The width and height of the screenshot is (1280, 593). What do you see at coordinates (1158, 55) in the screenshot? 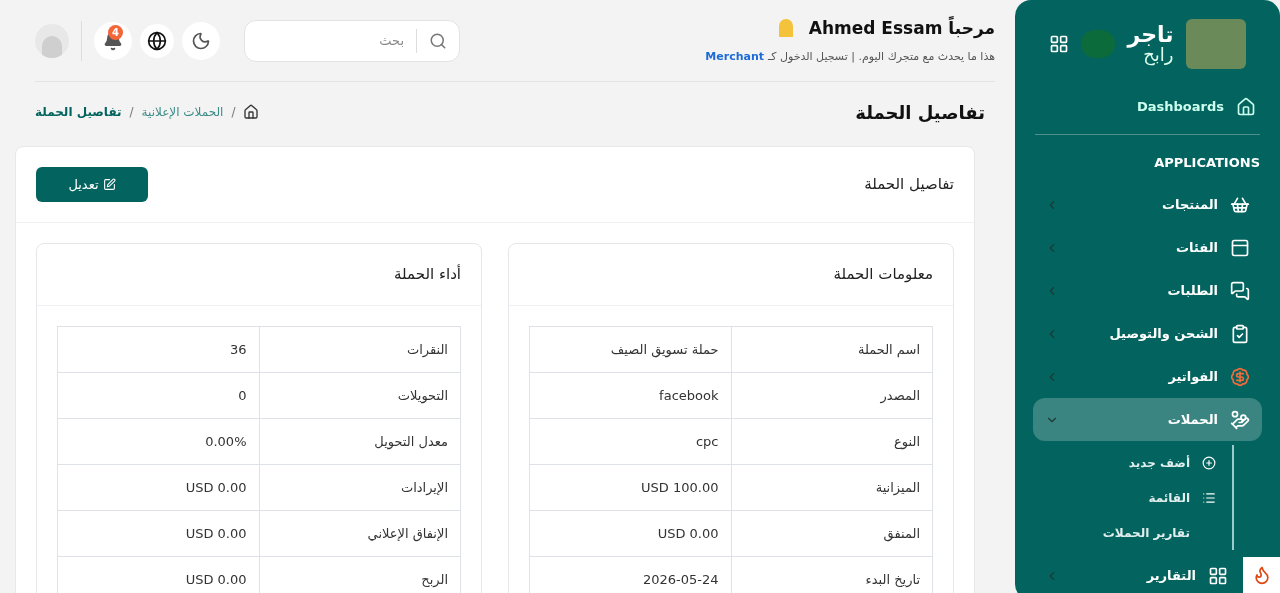
I see `logo-text: رابح` at bounding box center [1158, 55].